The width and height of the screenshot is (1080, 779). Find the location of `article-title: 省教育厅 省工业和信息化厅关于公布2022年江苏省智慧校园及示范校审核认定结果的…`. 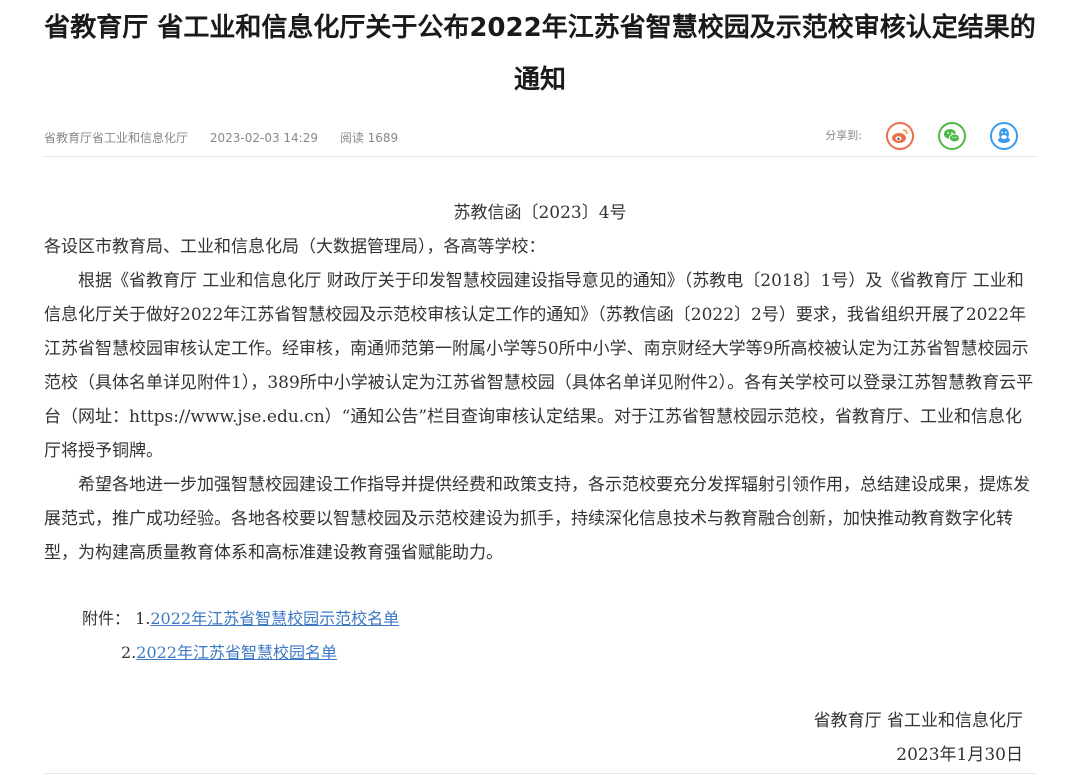

article-title: 省教育厅 省工业和信息化厅关于公布2022年江苏省智慧校园及示范校审核认定结果的… is located at coordinates (540, 54).